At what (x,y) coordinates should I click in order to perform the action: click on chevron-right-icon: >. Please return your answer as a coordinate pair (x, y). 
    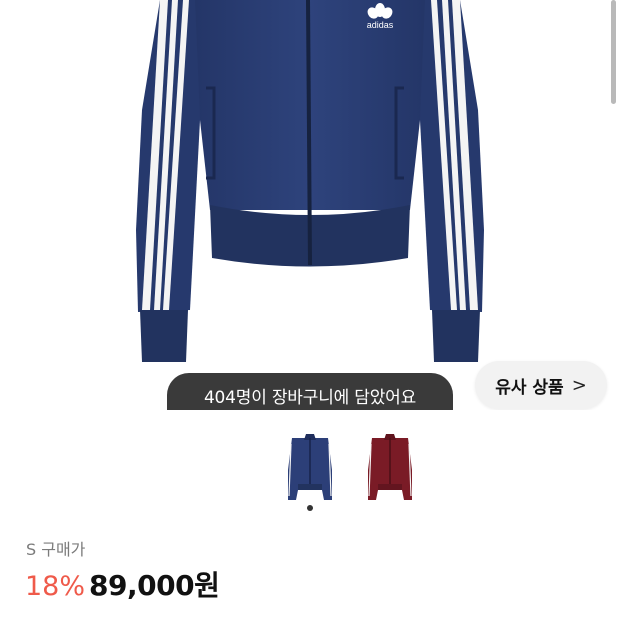
    Looking at the image, I should click on (579, 385).